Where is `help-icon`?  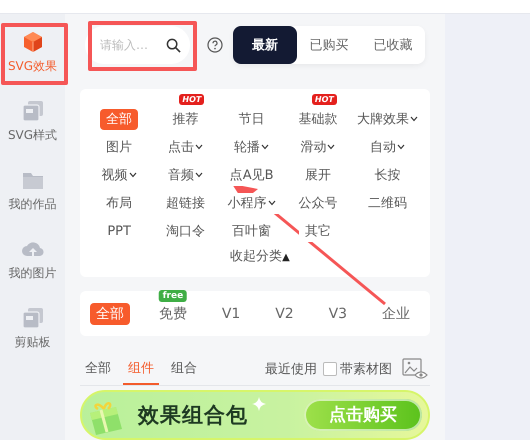 help-icon is located at coordinates (215, 45).